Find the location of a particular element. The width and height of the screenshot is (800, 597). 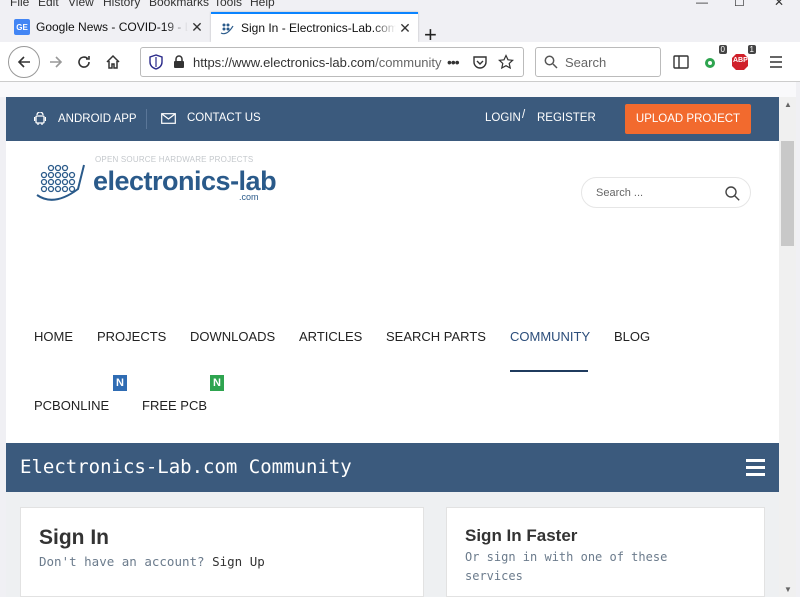

upload-project-button: UPLOAD PROJECT is located at coordinates (688, 119).